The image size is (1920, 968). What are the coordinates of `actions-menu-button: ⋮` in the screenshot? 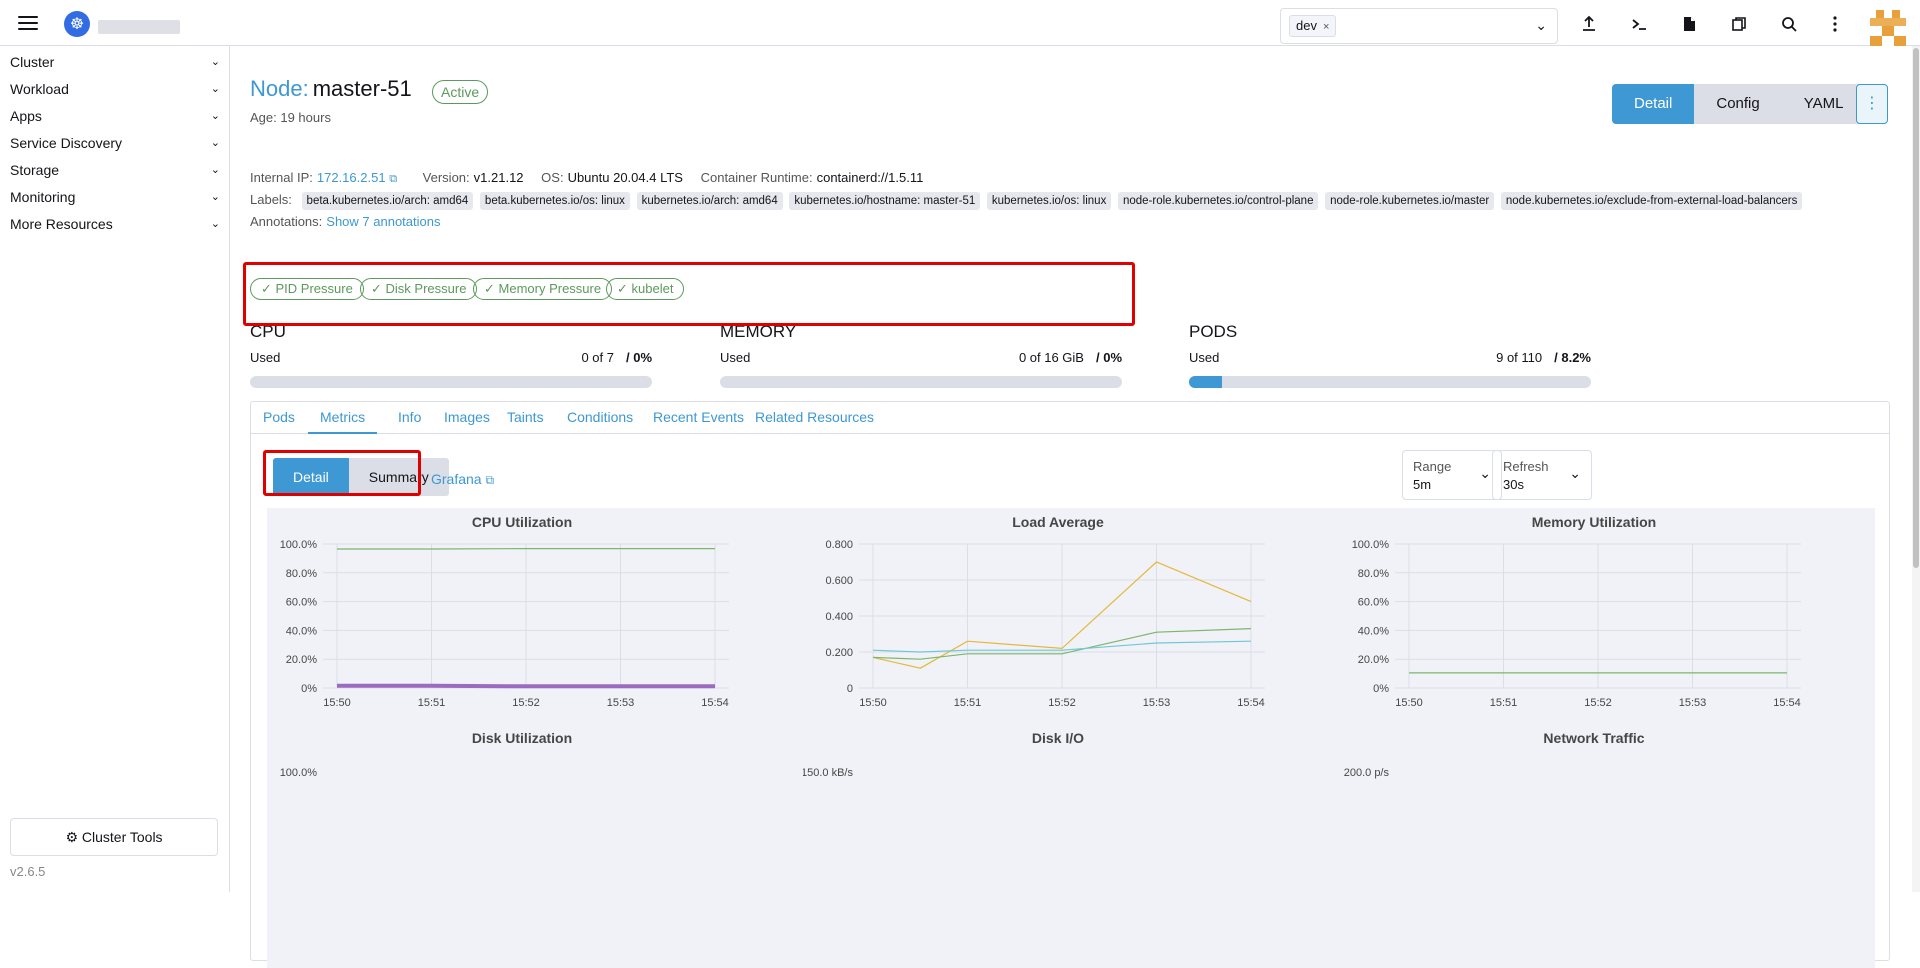 It's located at (1872, 104).